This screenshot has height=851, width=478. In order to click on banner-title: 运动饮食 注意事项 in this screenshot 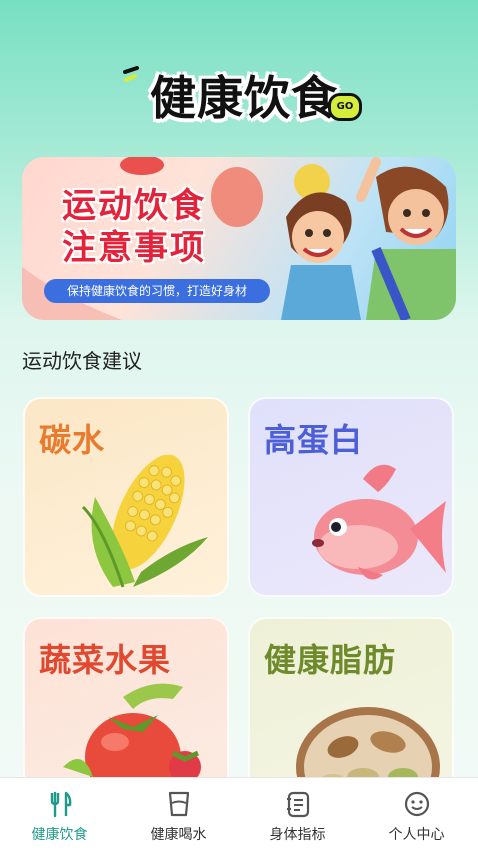, I will do `click(134, 227)`.